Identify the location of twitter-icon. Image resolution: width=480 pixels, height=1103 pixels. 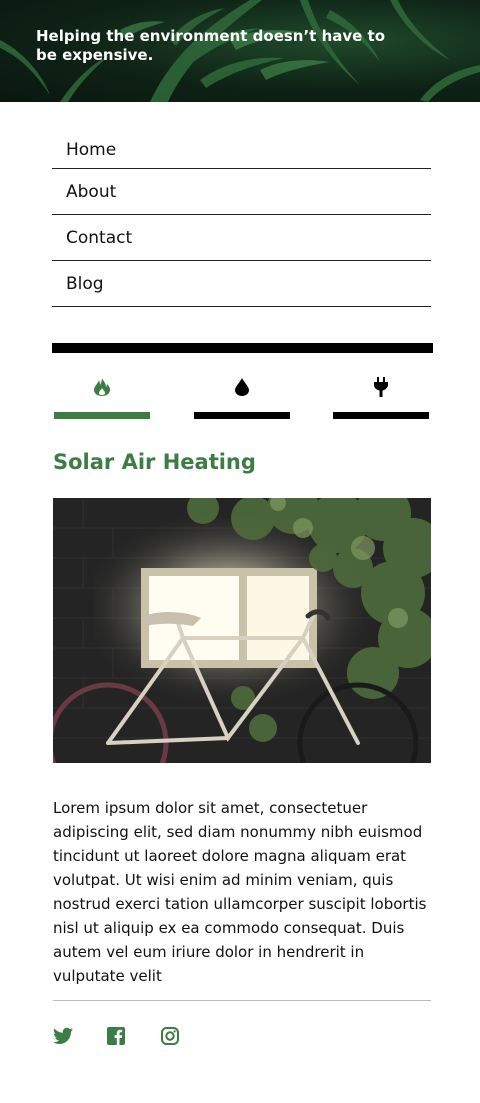
(63, 1035).